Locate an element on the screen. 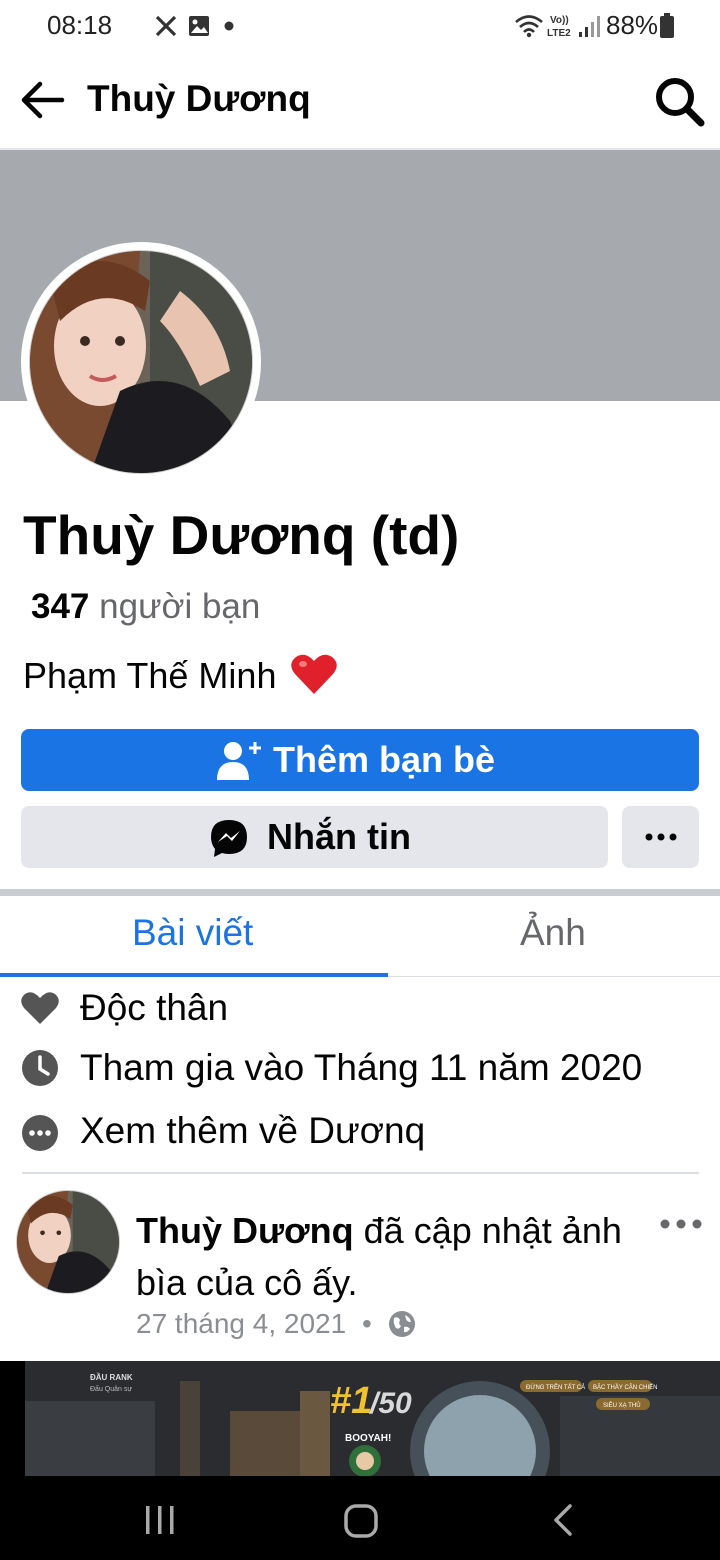 The width and height of the screenshot is (720, 1560). home-icon is located at coordinates (361, 1521).